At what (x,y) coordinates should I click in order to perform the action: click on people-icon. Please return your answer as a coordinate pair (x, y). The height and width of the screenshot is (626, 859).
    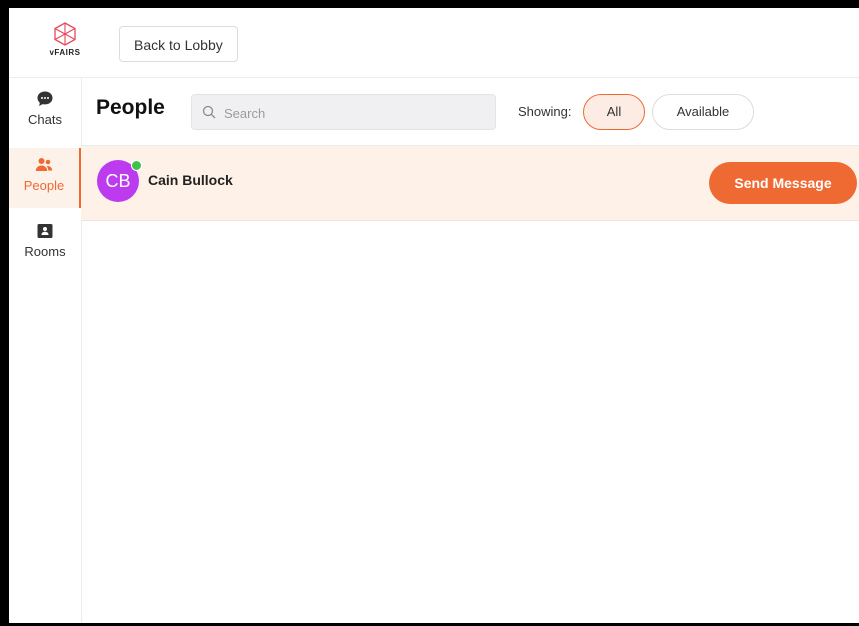
    Looking at the image, I should click on (44, 164).